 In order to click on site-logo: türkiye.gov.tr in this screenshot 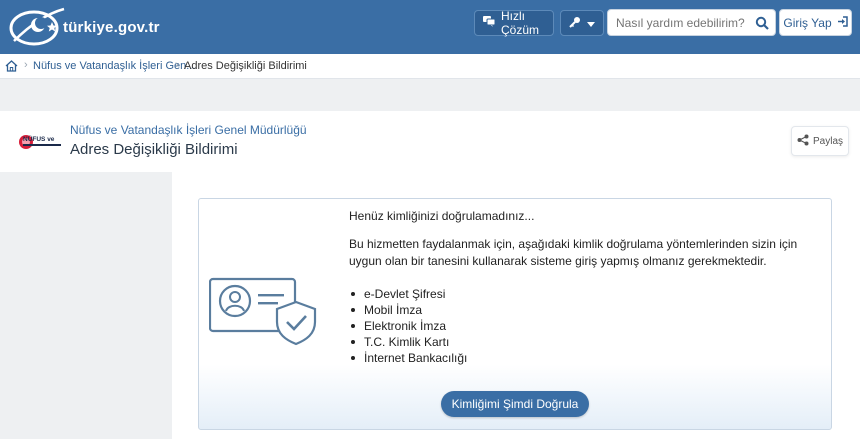, I will do `click(84, 27)`.